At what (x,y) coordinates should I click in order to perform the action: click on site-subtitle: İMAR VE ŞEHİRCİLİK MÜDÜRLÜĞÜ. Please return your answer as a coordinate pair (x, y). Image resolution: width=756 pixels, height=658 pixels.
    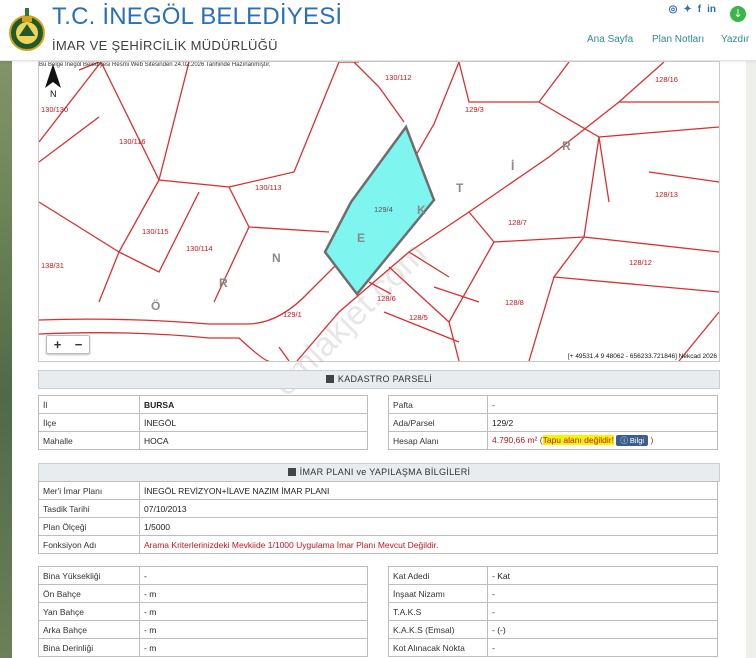
    Looking at the image, I should click on (165, 45).